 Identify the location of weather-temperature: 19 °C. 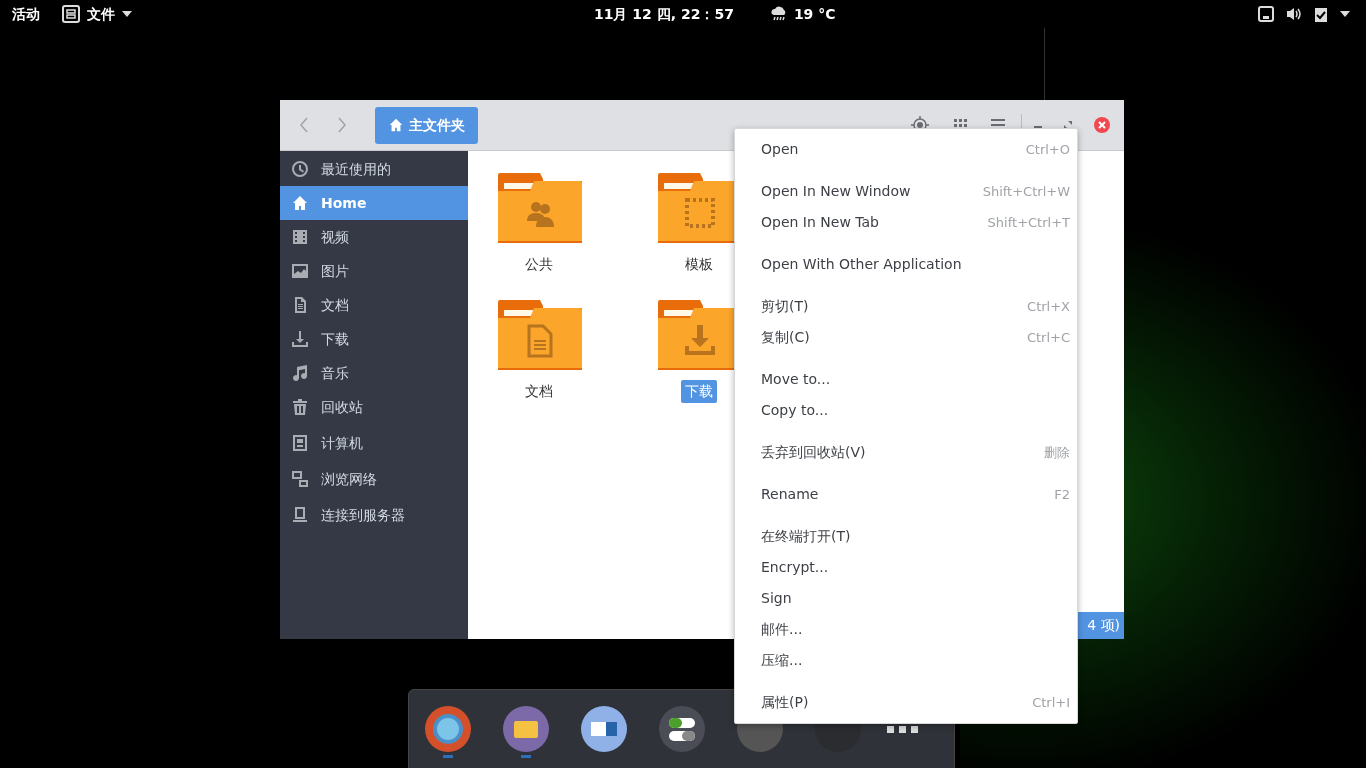
(814, 14).